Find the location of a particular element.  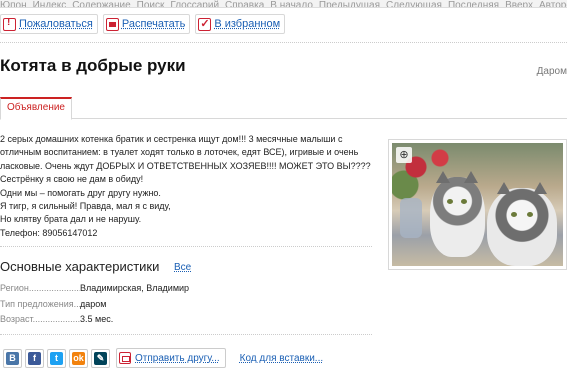

characteristic-value: даром is located at coordinates (93, 303).